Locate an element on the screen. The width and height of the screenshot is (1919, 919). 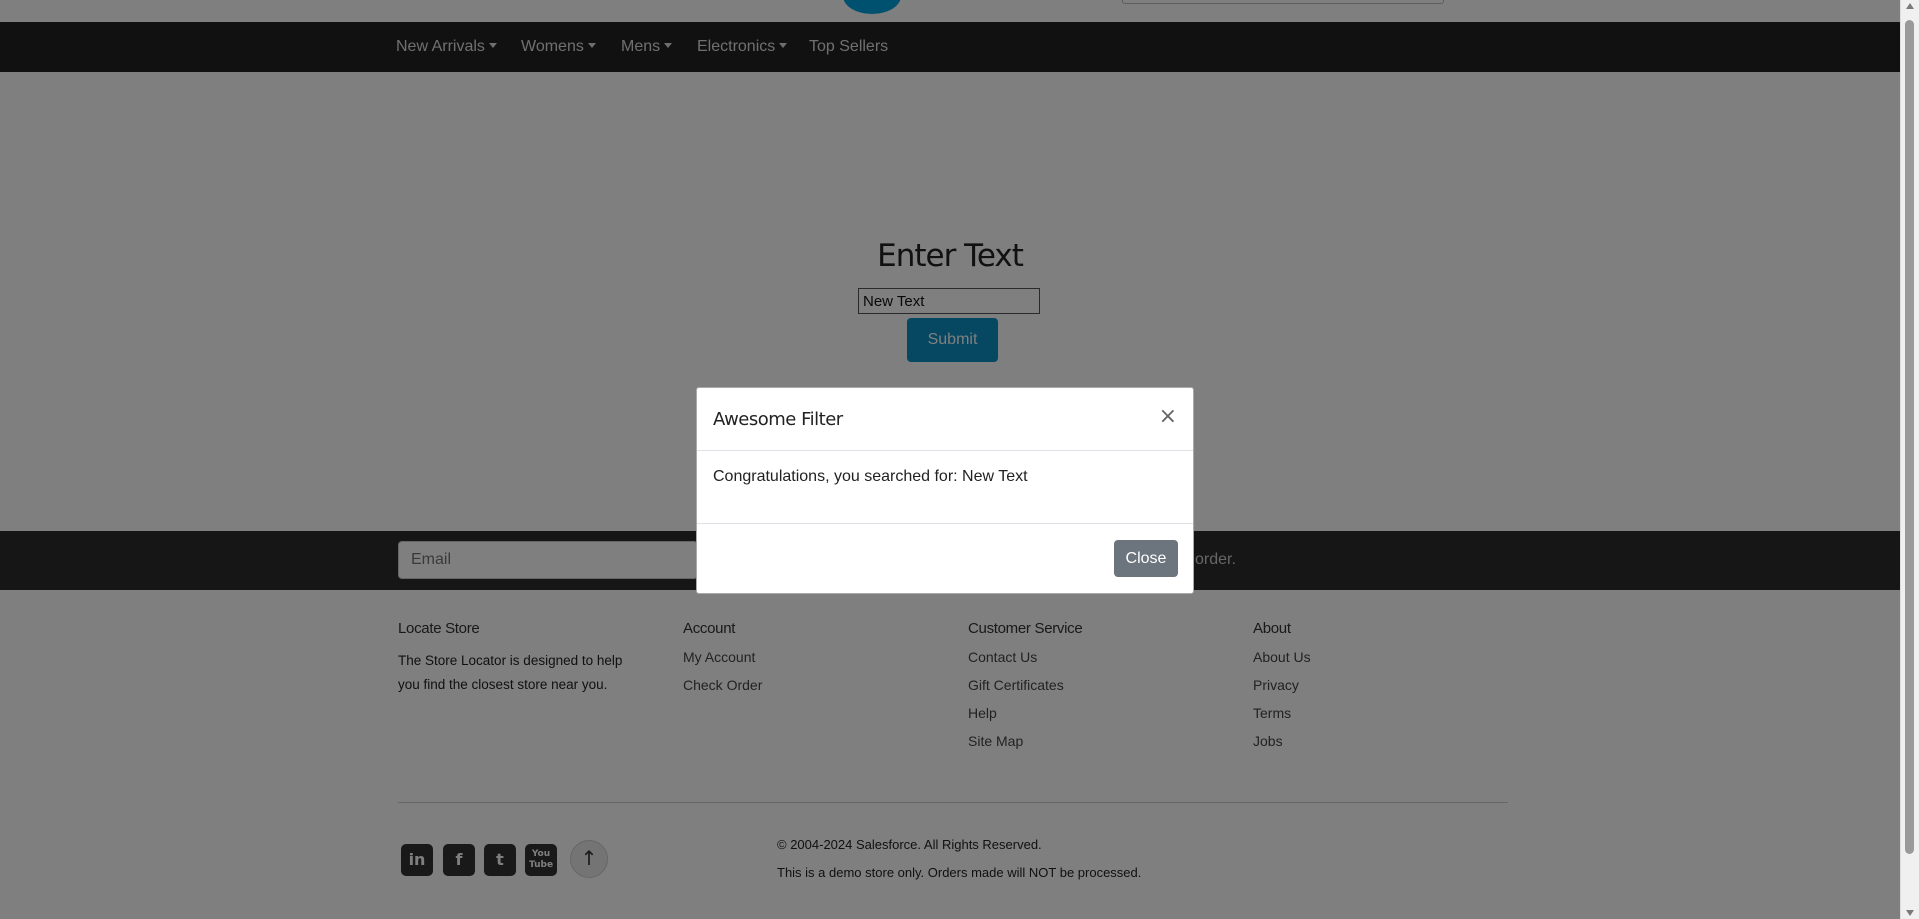
page-scrollbar is located at coordinates (1909, 459).